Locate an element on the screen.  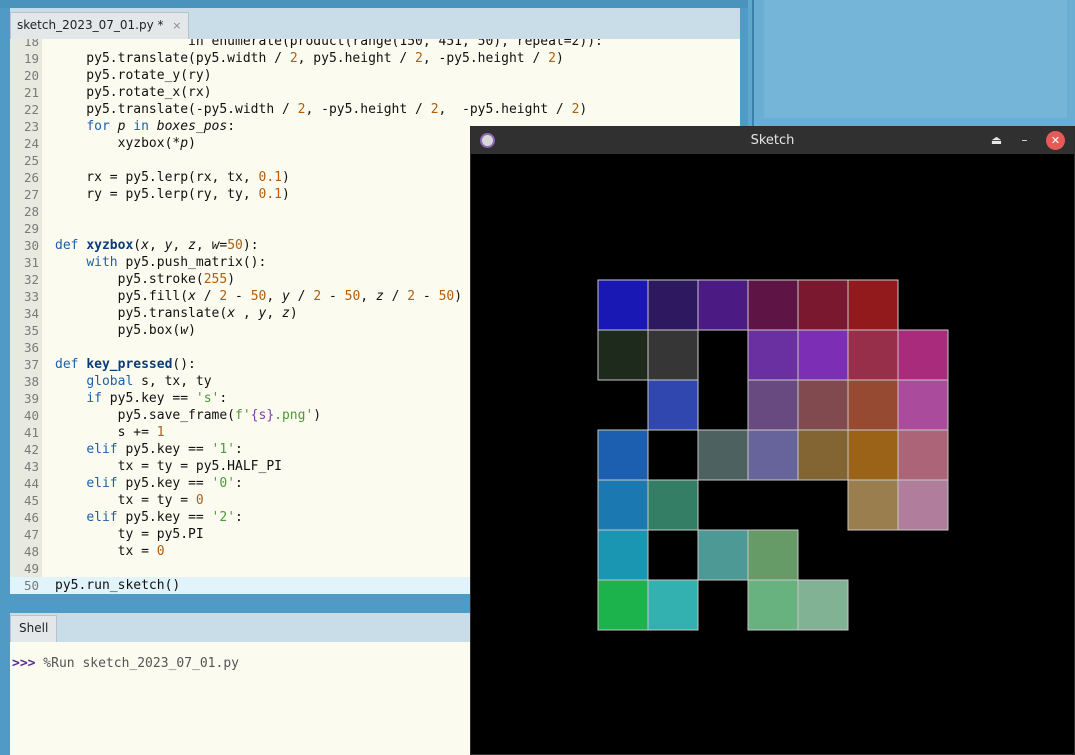
code-token: p is located at coordinates (184, 143).